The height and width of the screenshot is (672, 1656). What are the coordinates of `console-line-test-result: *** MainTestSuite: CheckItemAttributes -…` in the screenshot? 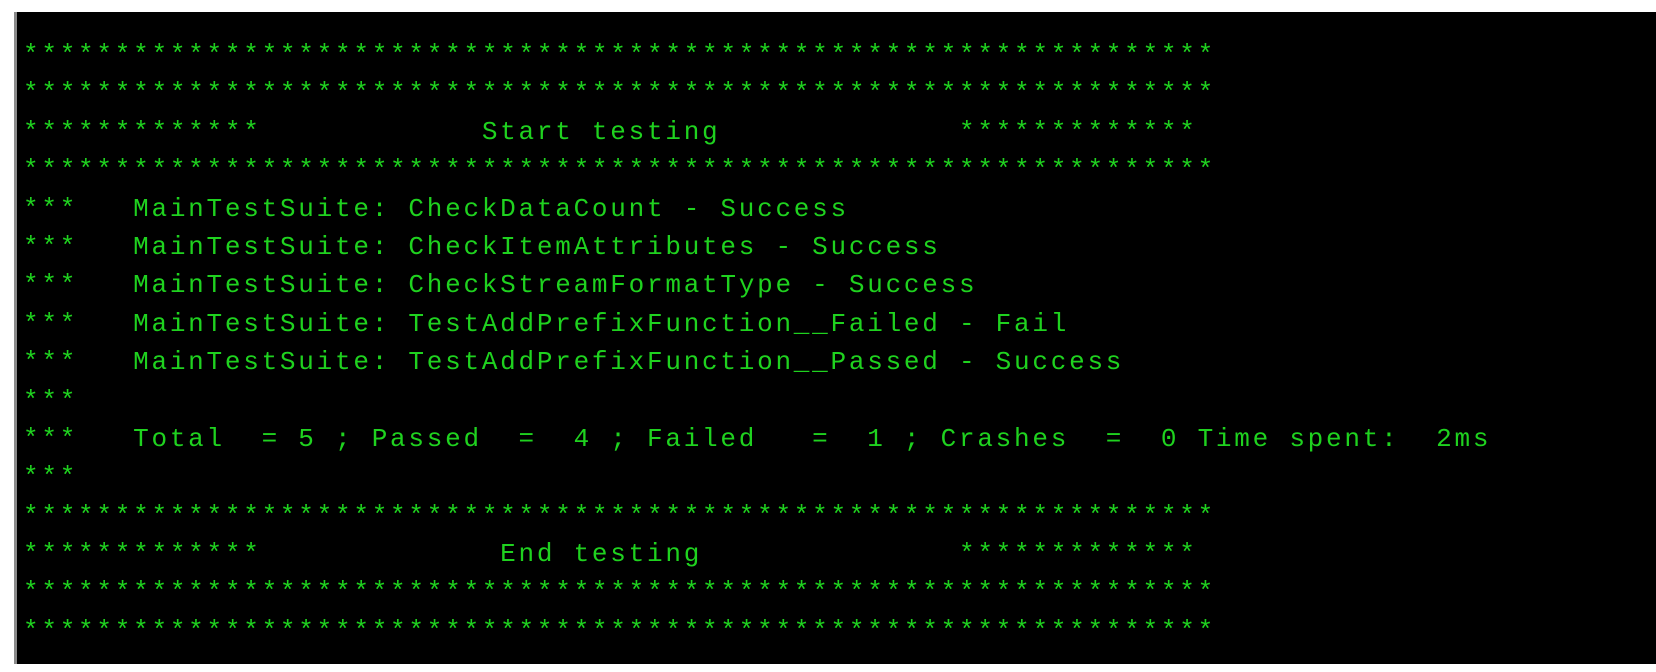 It's located at (482, 246).